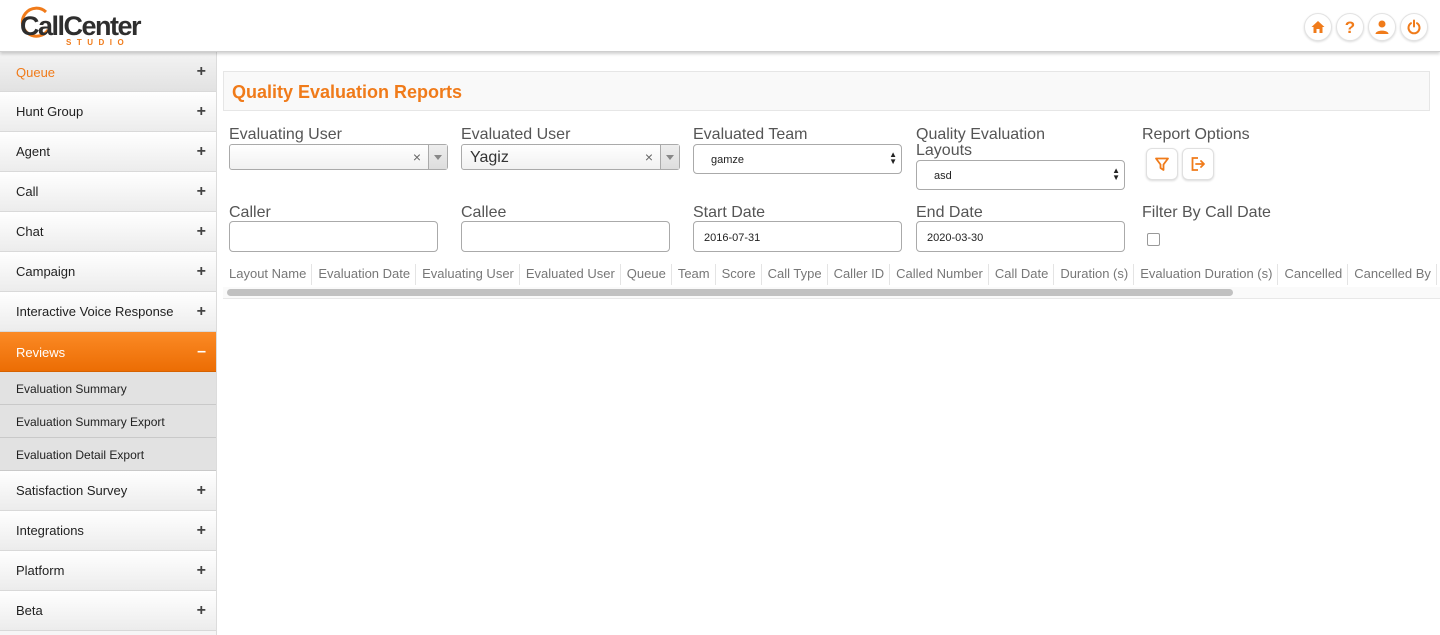 The image size is (1440, 635). I want to click on evaluated-team-select: gamze ▲ ▼, so click(797, 159).